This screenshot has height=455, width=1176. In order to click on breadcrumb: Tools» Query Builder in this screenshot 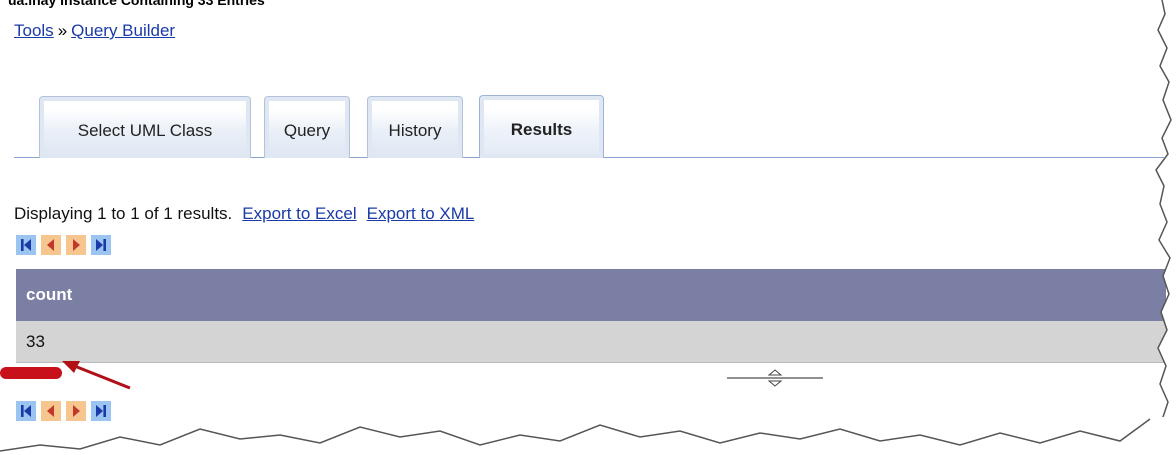, I will do `click(94, 31)`.